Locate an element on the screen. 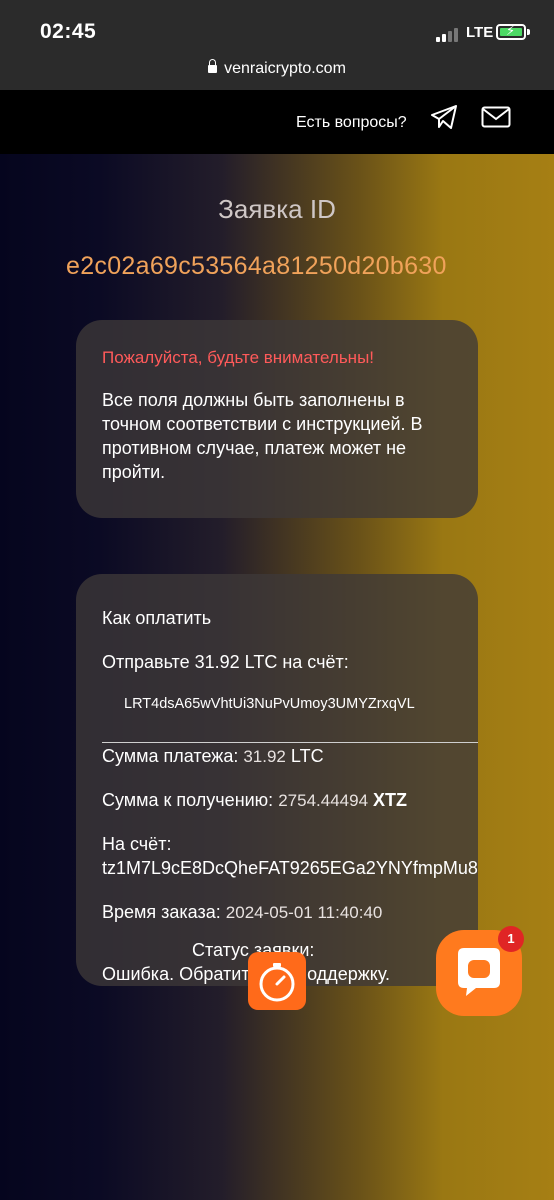 Image resolution: width=554 pixels, height=1200 pixels. timer-button is located at coordinates (277, 981).